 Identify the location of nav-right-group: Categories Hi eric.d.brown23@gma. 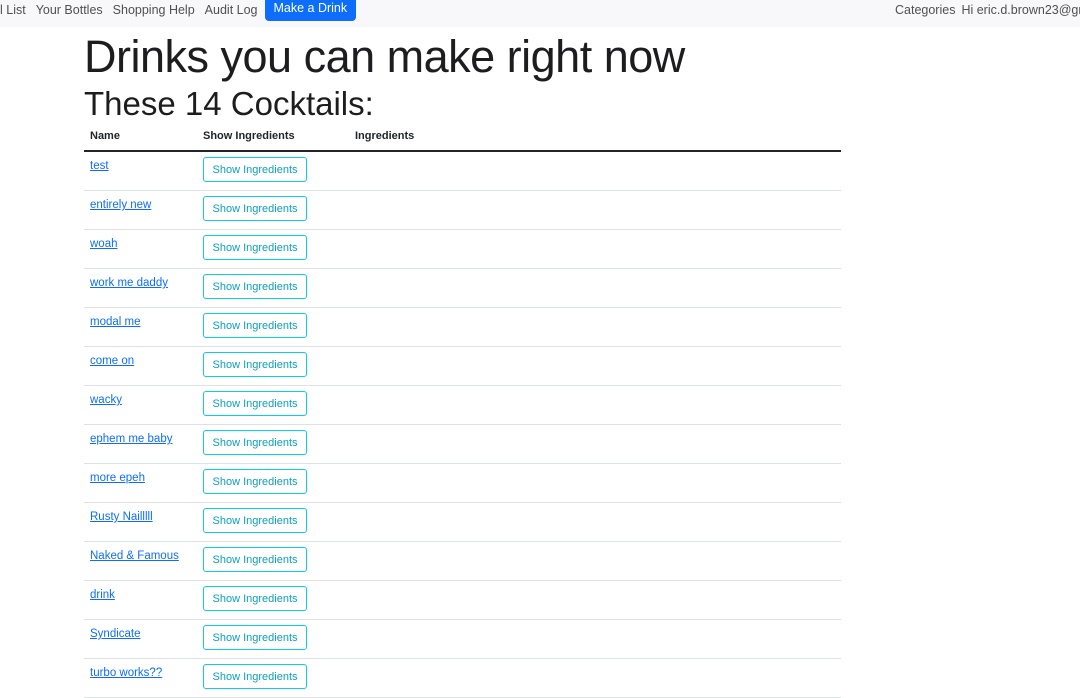
(987, 10).